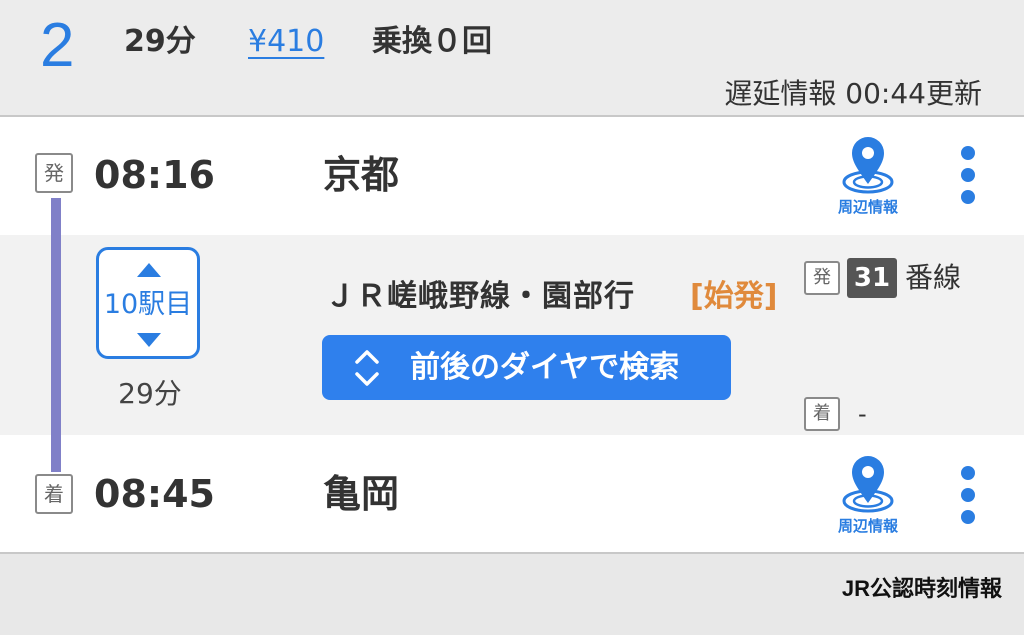 This screenshot has height=635, width=1024. What do you see at coordinates (432, 41) in the screenshot?
I see `transfer-count: 乗換０回` at bounding box center [432, 41].